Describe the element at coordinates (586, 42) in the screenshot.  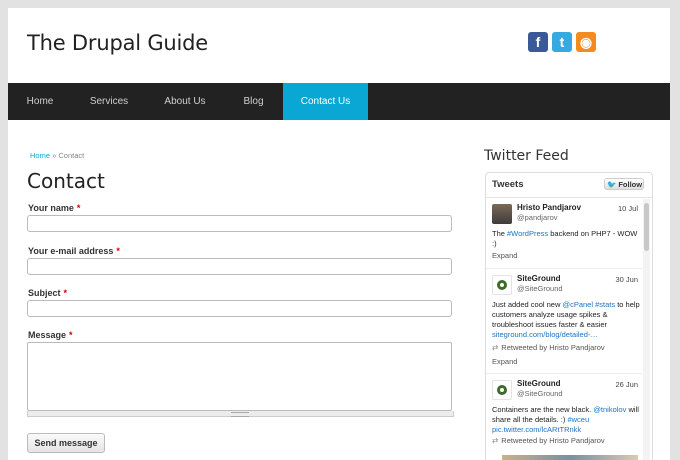
I see `rss-icon: ◉` at that location.